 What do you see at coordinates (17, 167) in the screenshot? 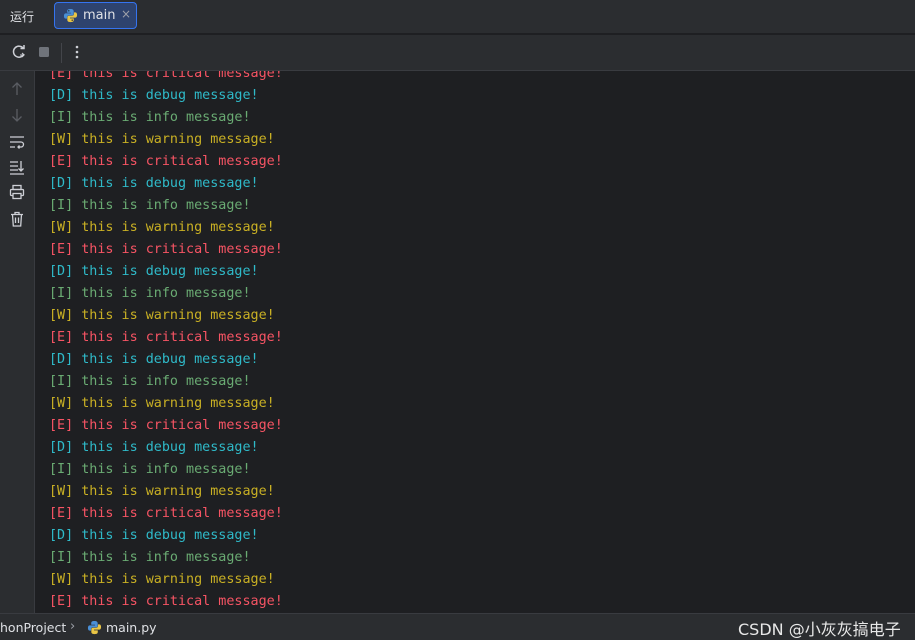
I see `scroll-to-end-icon` at bounding box center [17, 167].